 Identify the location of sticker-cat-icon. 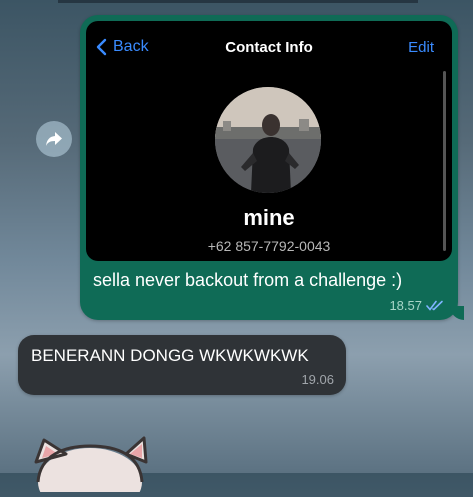
(90, 464).